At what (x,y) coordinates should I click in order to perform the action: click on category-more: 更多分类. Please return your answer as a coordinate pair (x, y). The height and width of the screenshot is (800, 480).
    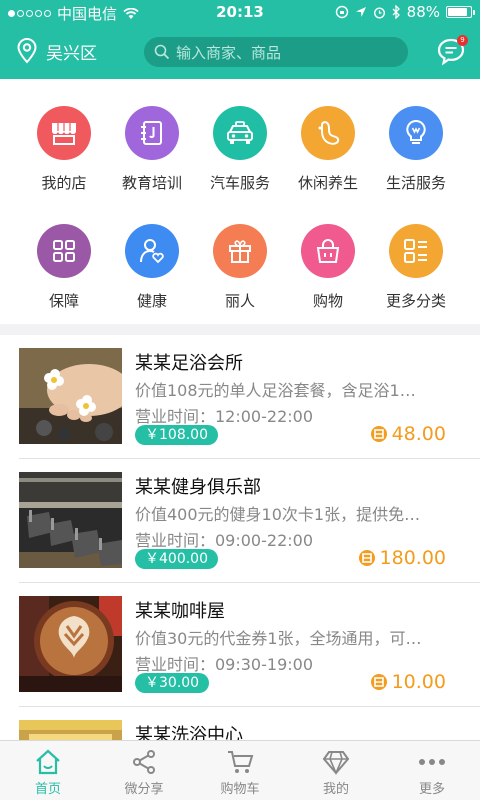
    Looking at the image, I should click on (416, 267).